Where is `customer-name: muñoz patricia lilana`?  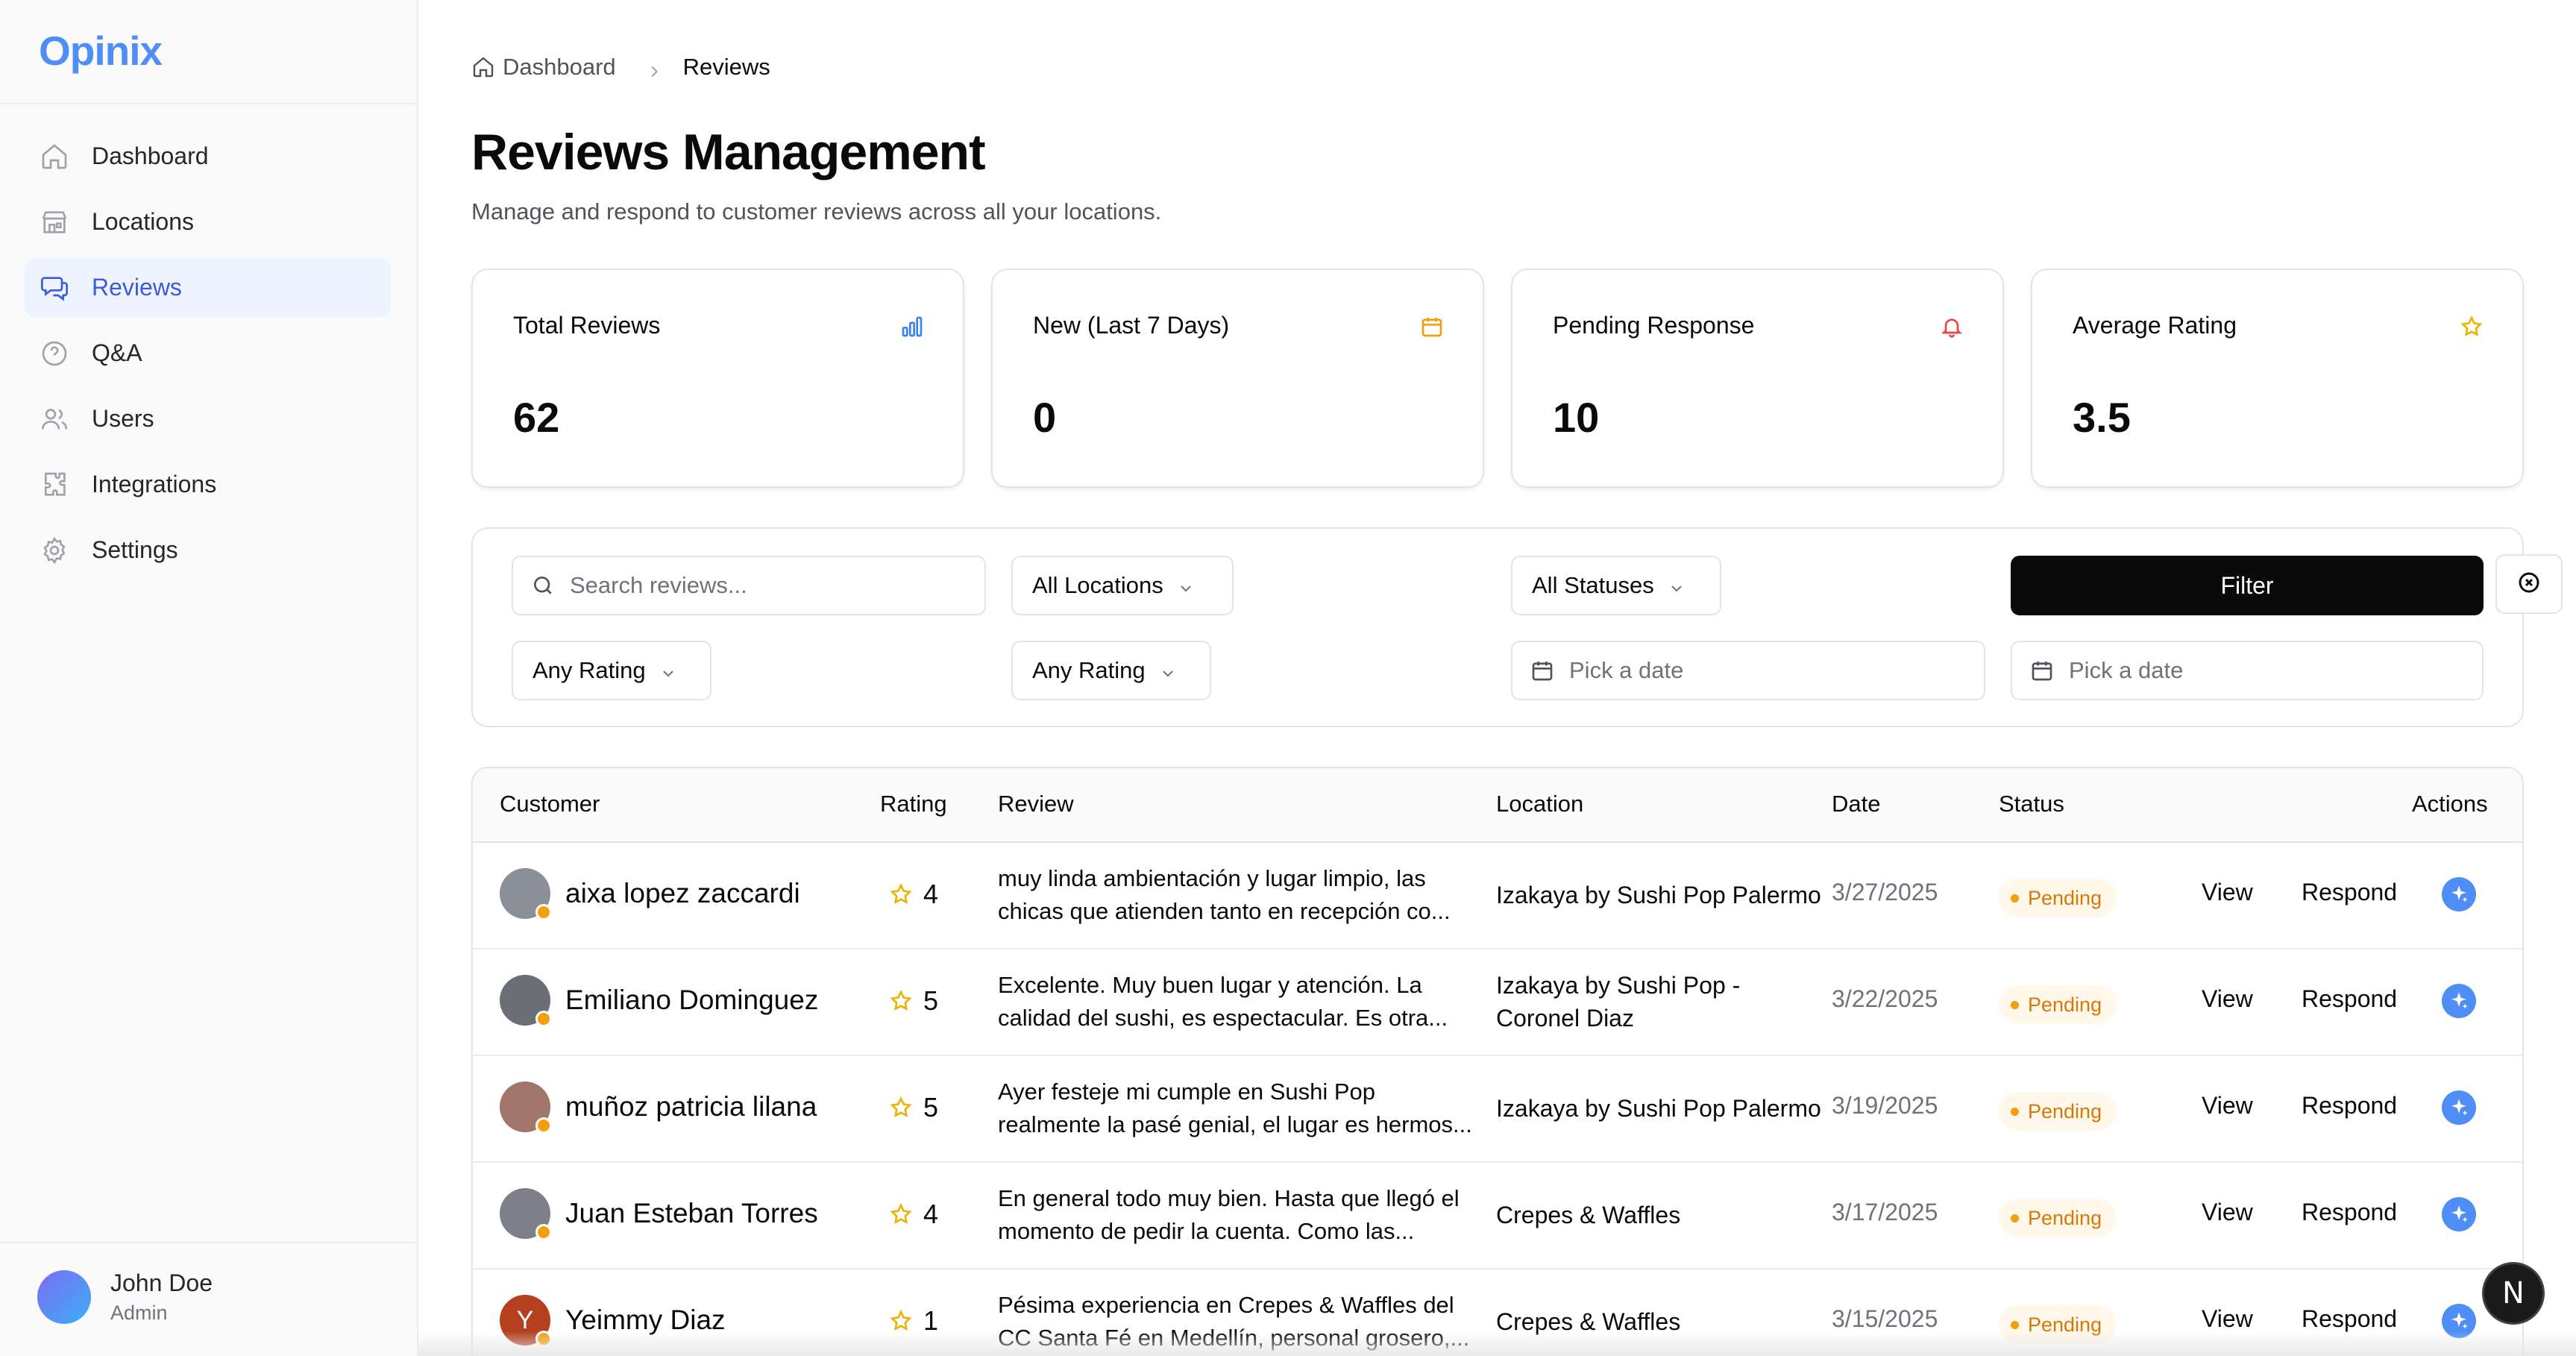 customer-name: muñoz patricia lilana is located at coordinates (691, 1106).